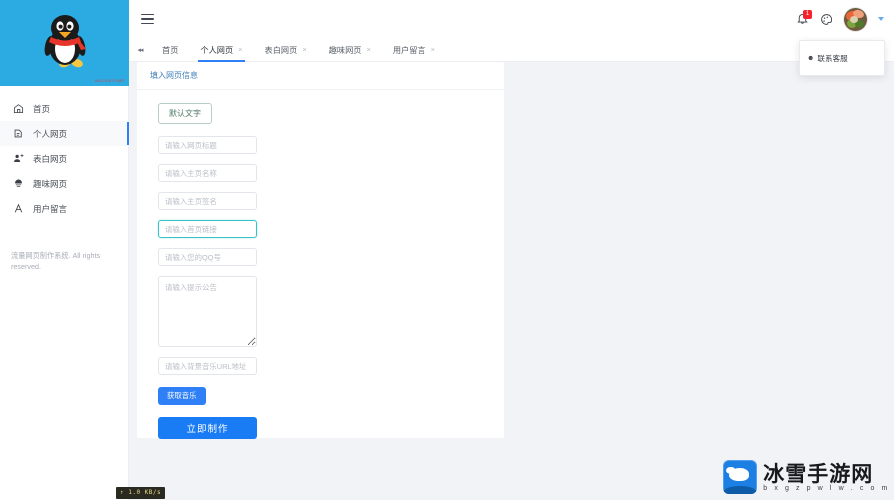 This screenshot has height=500, width=894. Describe the element at coordinates (832, 58) in the screenshot. I see `dropdown-item-label: 联系客服` at that location.